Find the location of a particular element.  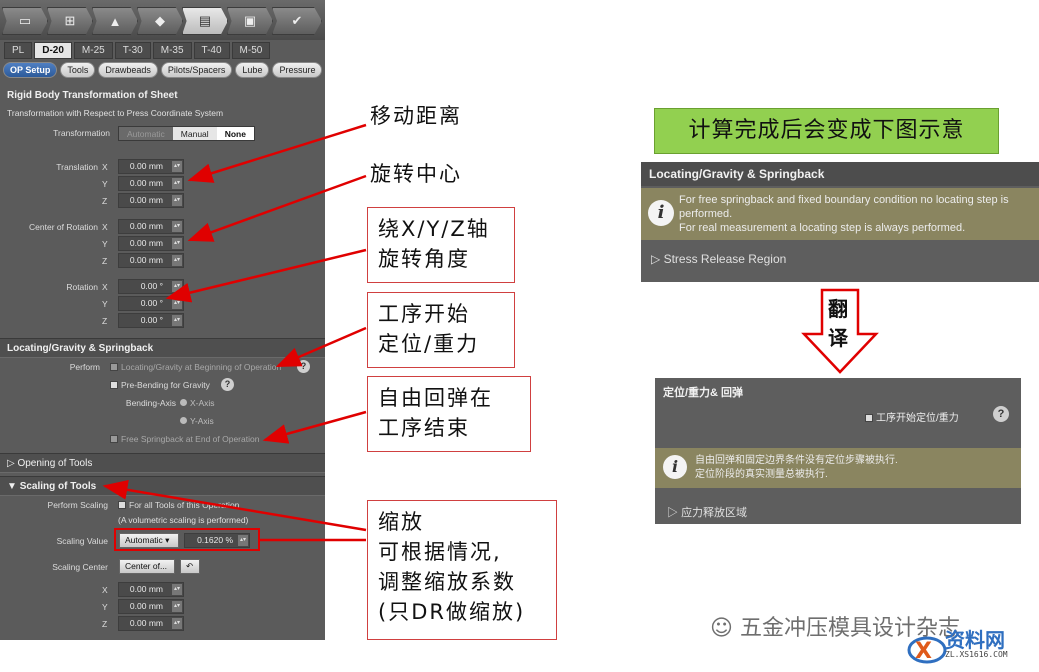

subtab-pressure: Pressure is located at coordinates (297, 70).